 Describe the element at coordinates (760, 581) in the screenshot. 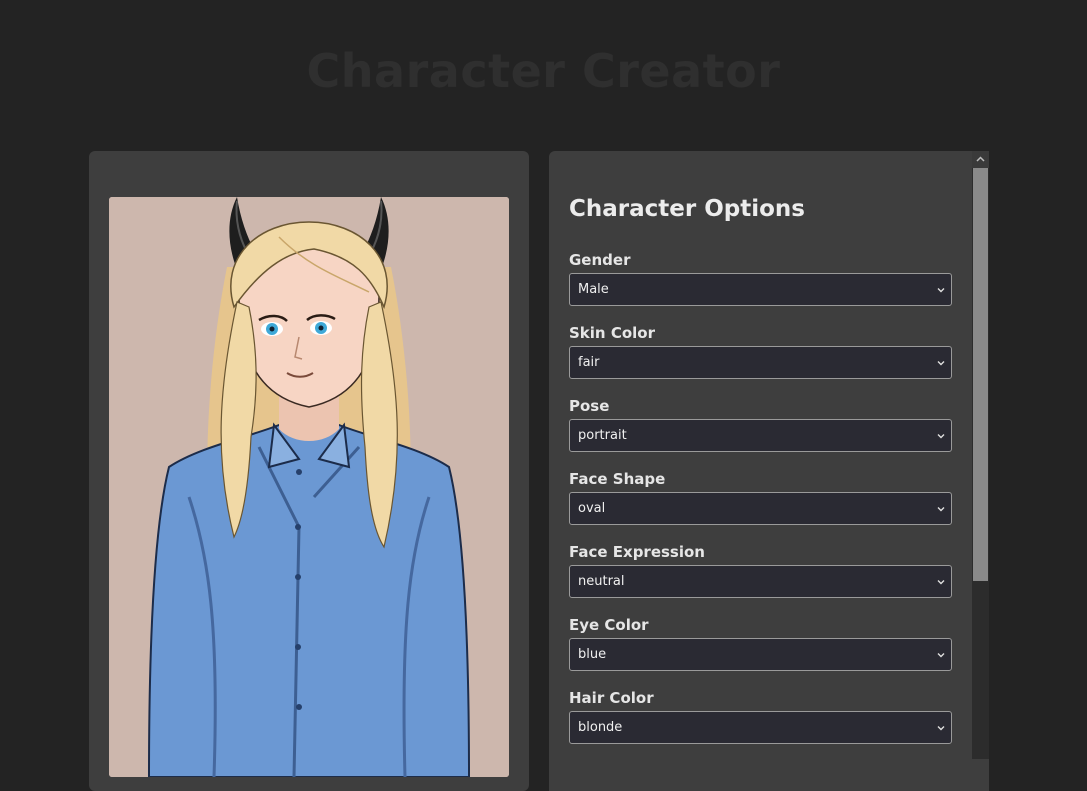

I see `face-expression-select: neutral` at that location.